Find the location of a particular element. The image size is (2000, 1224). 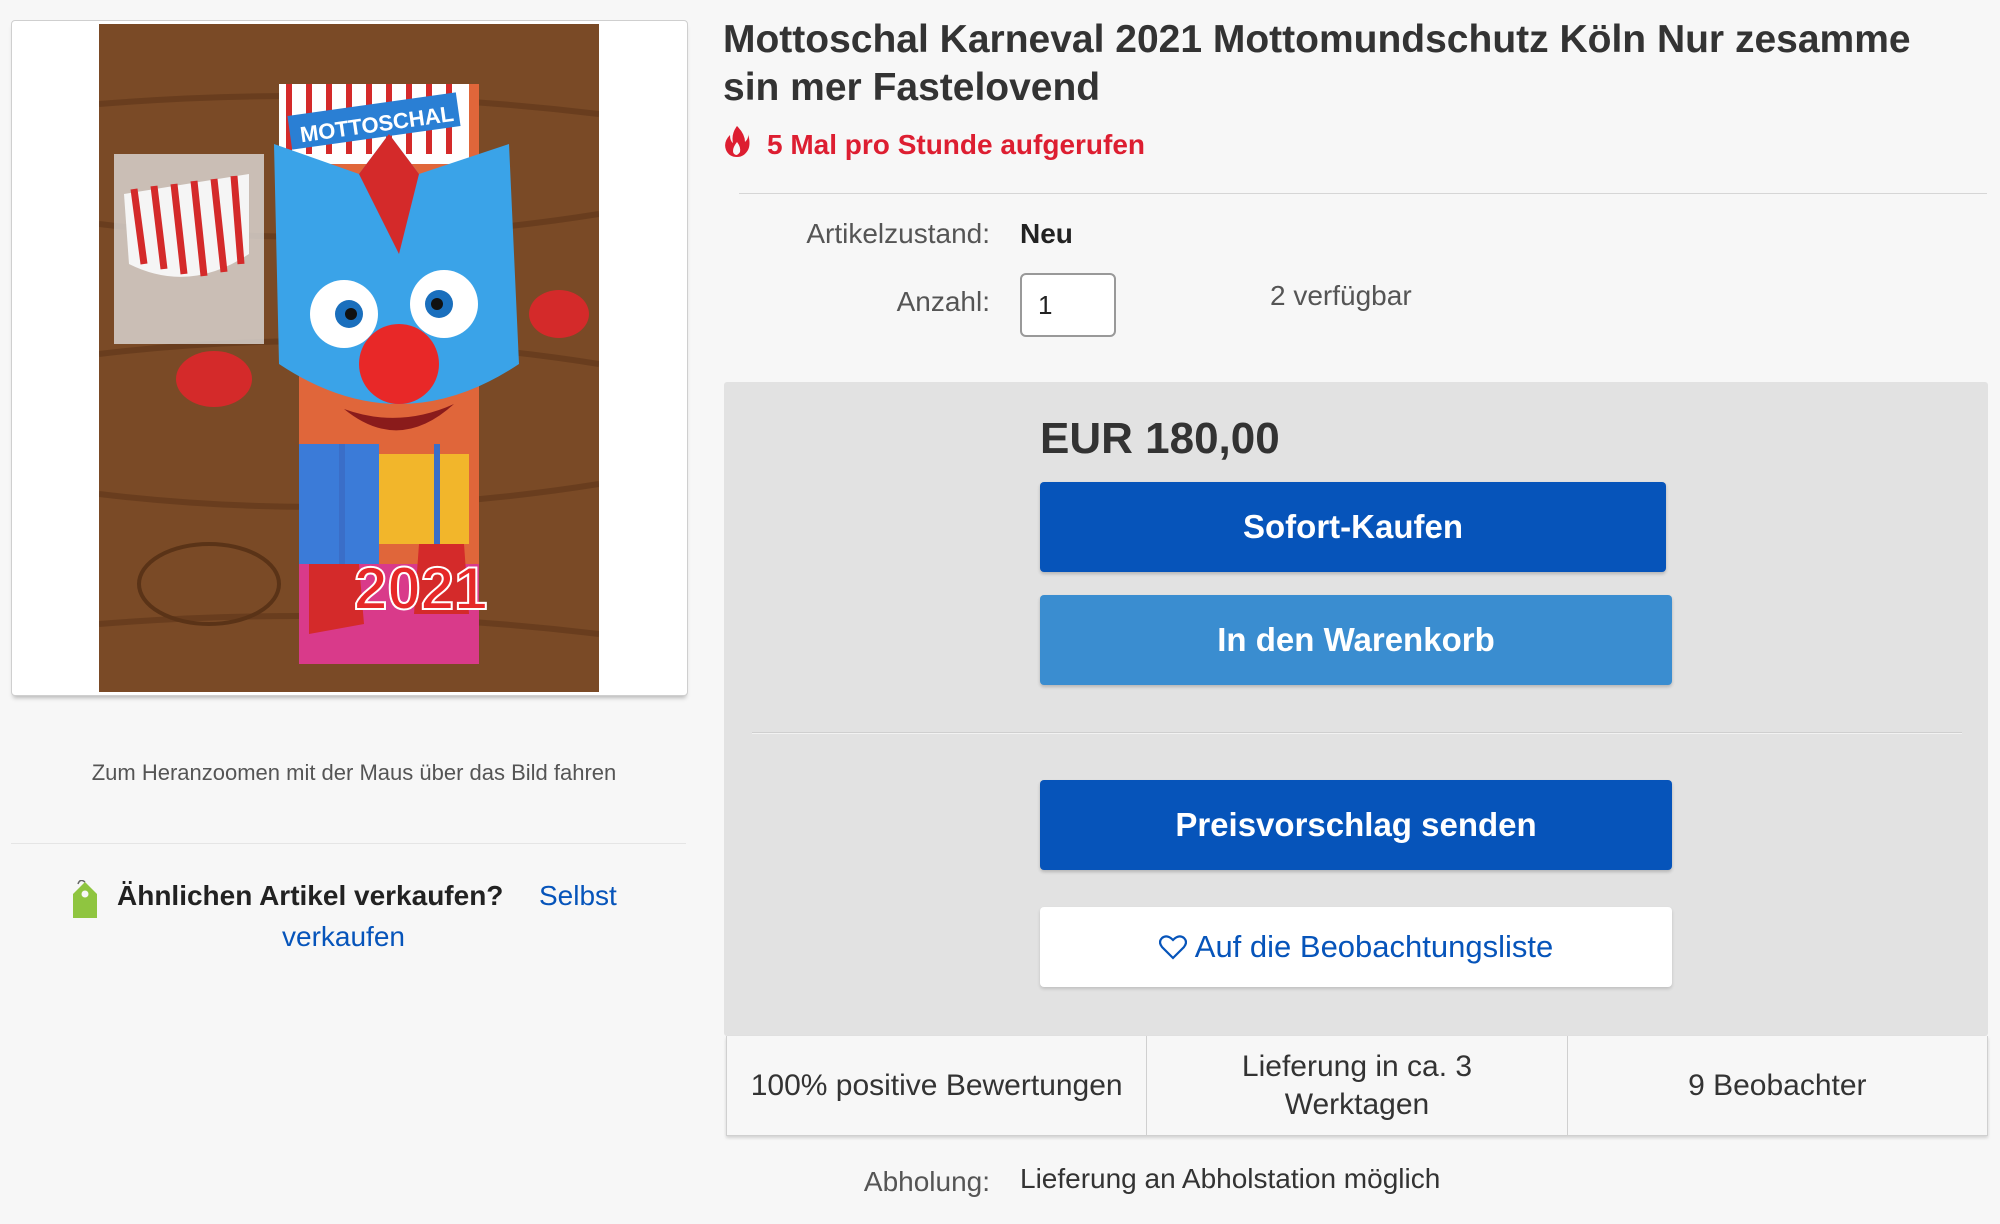

title-divider is located at coordinates (1363, 193).